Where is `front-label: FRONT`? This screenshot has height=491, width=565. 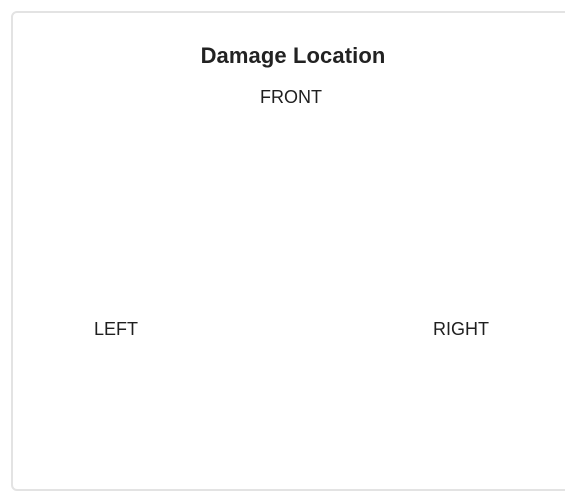 front-label: FRONT is located at coordinates (291, 97).